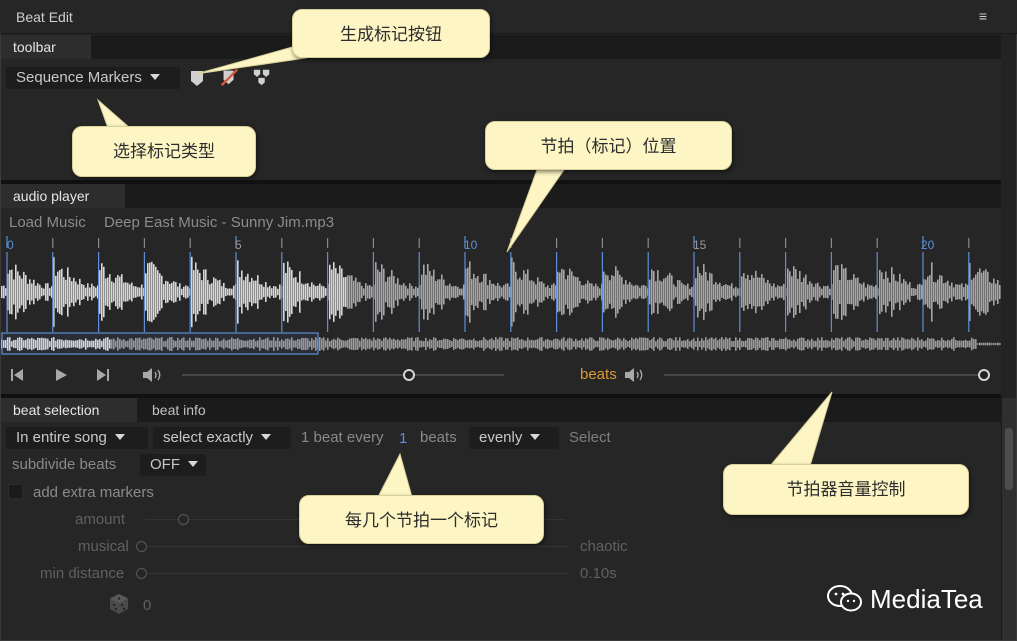  What do you see at coordinates (1009, 459) in the screenshot?
I see `scrollbar-thumb` at bounding box center [1009, 459].